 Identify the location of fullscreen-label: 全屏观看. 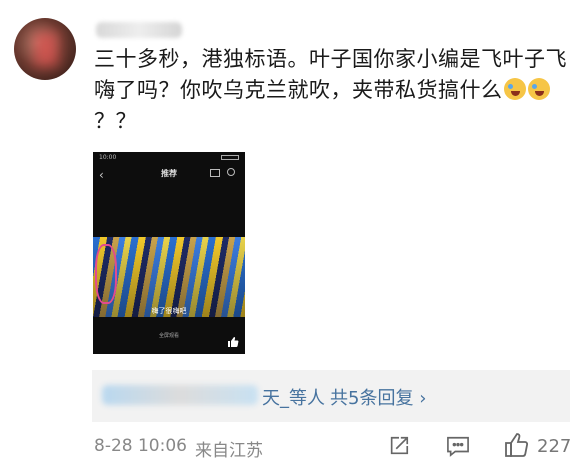
(168, 336).